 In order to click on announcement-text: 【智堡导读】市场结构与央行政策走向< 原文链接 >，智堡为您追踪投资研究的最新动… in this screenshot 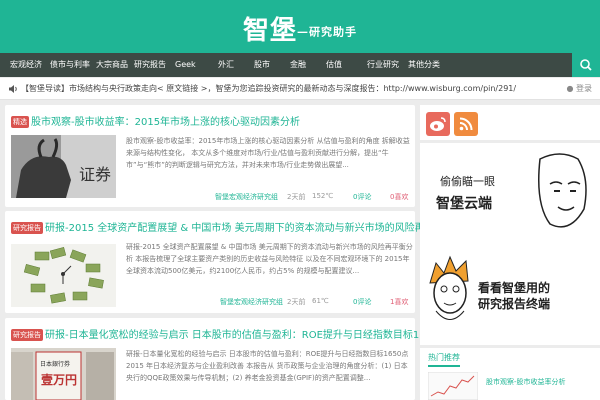, I will do `click(268, 88)`.